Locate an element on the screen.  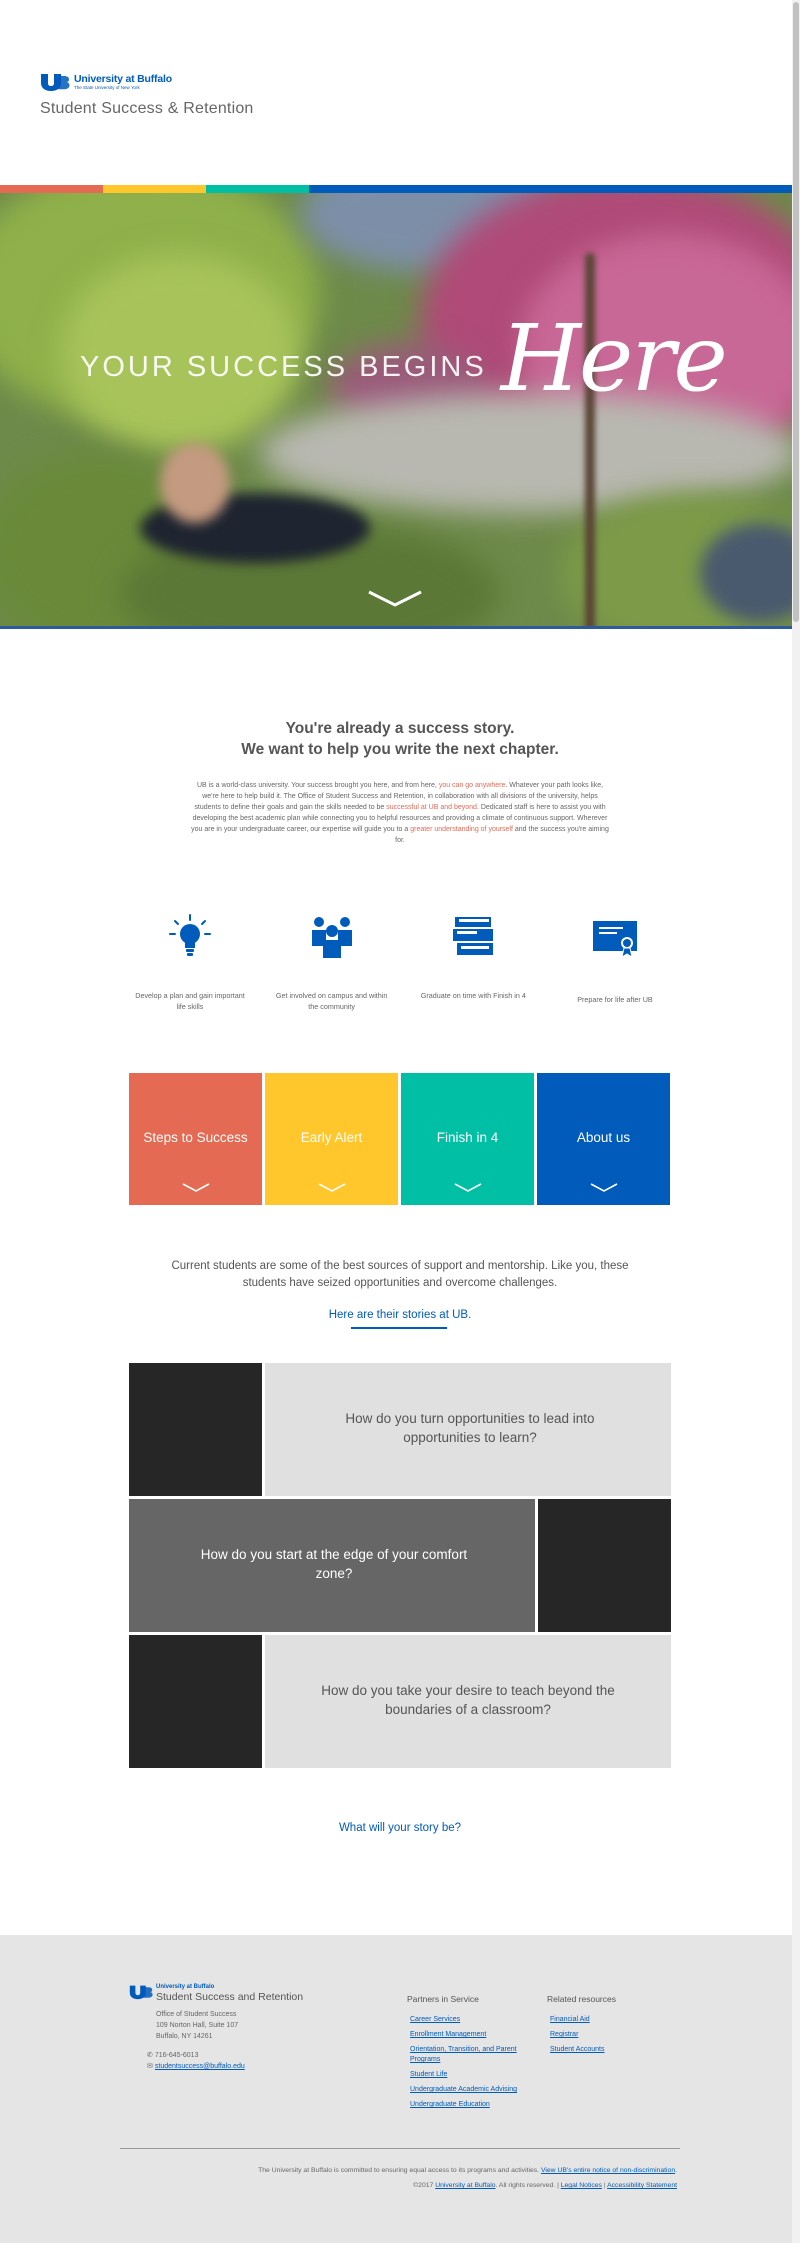
footer-office: Office of Student Success is located at coordinates (196, 2014).